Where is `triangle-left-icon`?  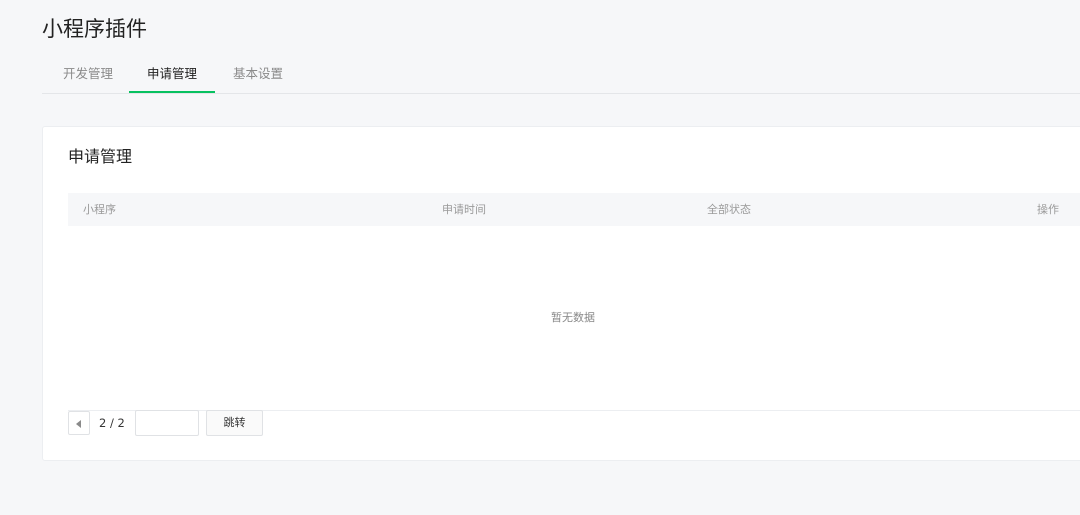 triangle-left-icon is located at coordinates (78, 424).